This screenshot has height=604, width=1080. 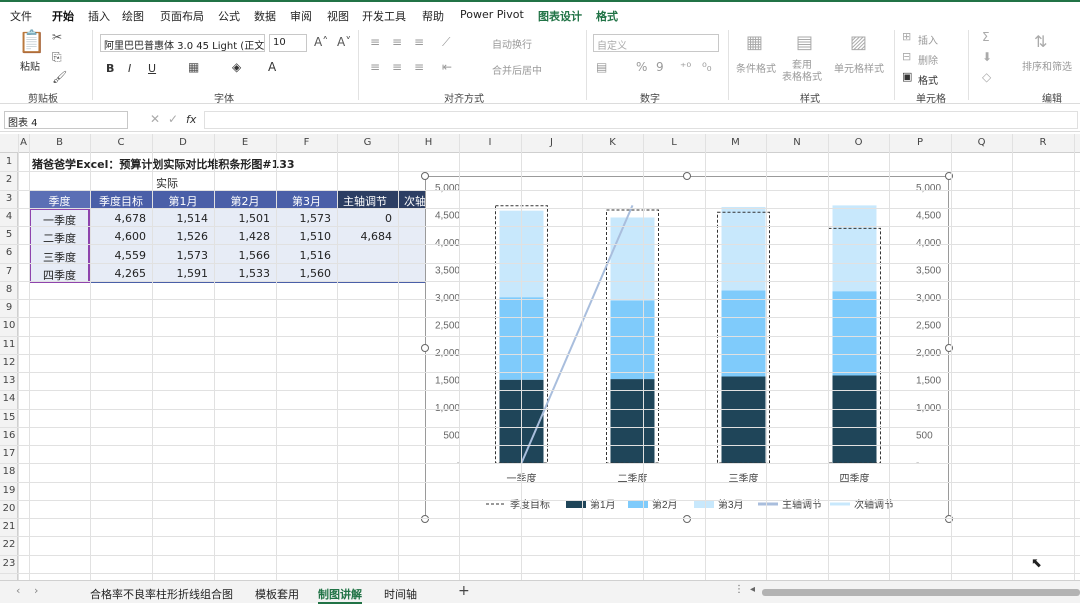 I want to click on autosum-icon: Σ, so click(x=986, y=37).